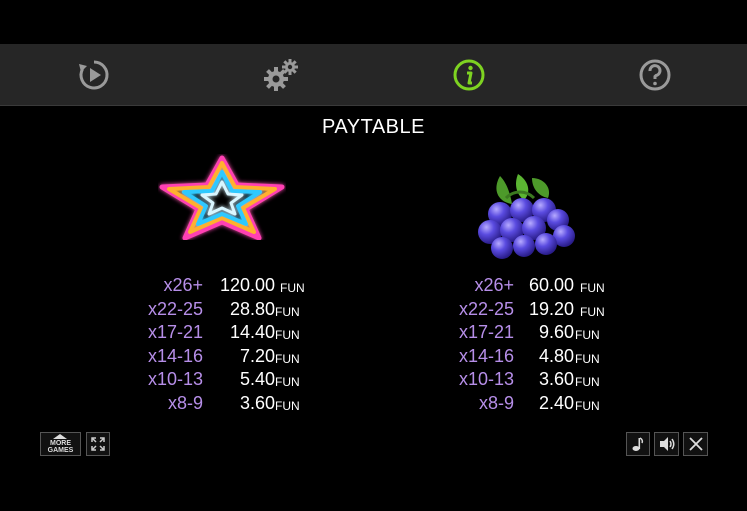 This screenshot has height=511, width=747. I want to click on info-button, so click(469, 75).